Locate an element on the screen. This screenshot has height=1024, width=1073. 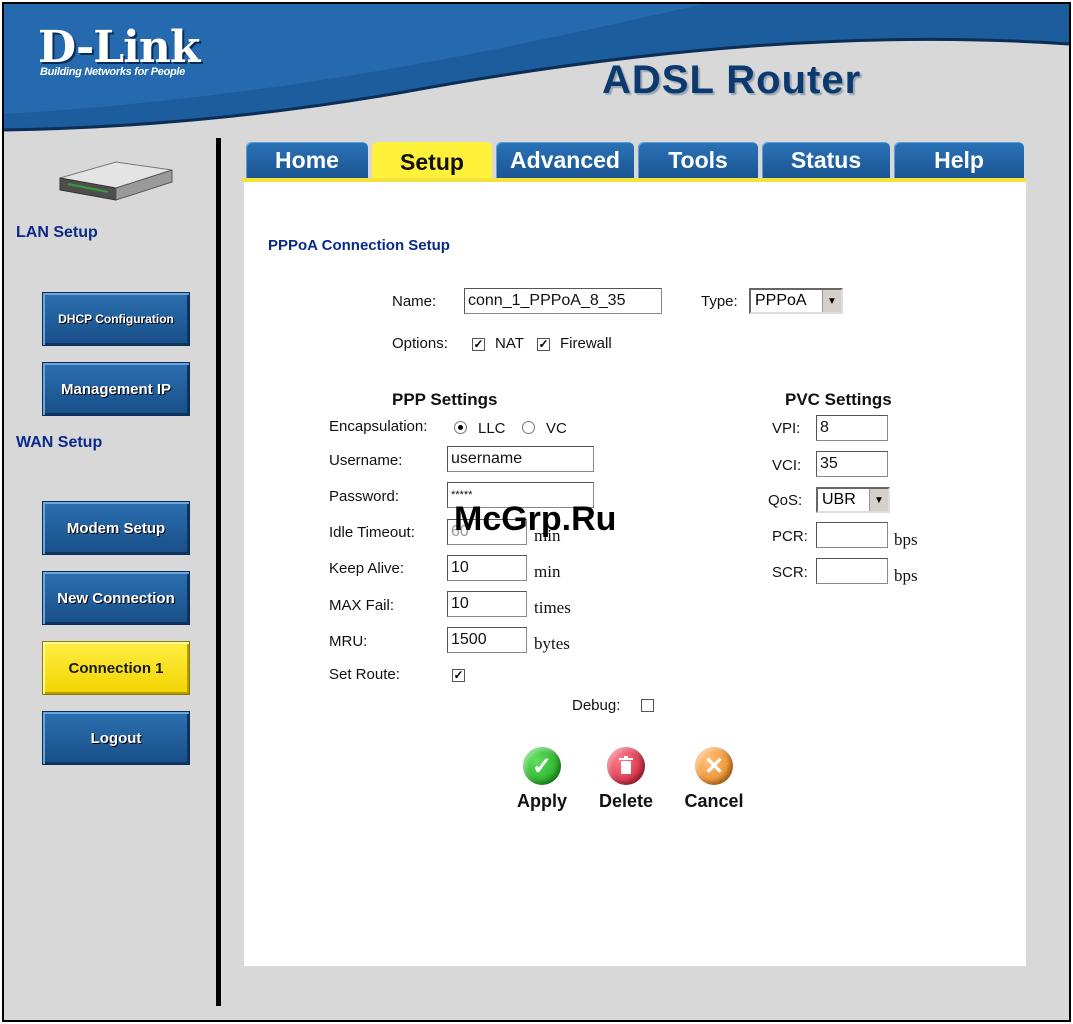
mru-label: MRU: is located at coordinates (348, 641).